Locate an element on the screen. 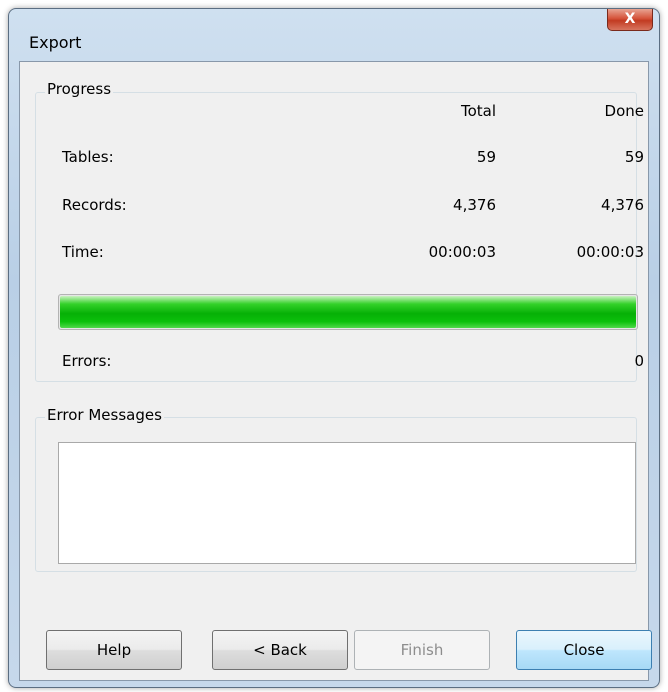 The height and width of the screenshot is (692, 668). progress-bar is located at coordinates (348, 312).